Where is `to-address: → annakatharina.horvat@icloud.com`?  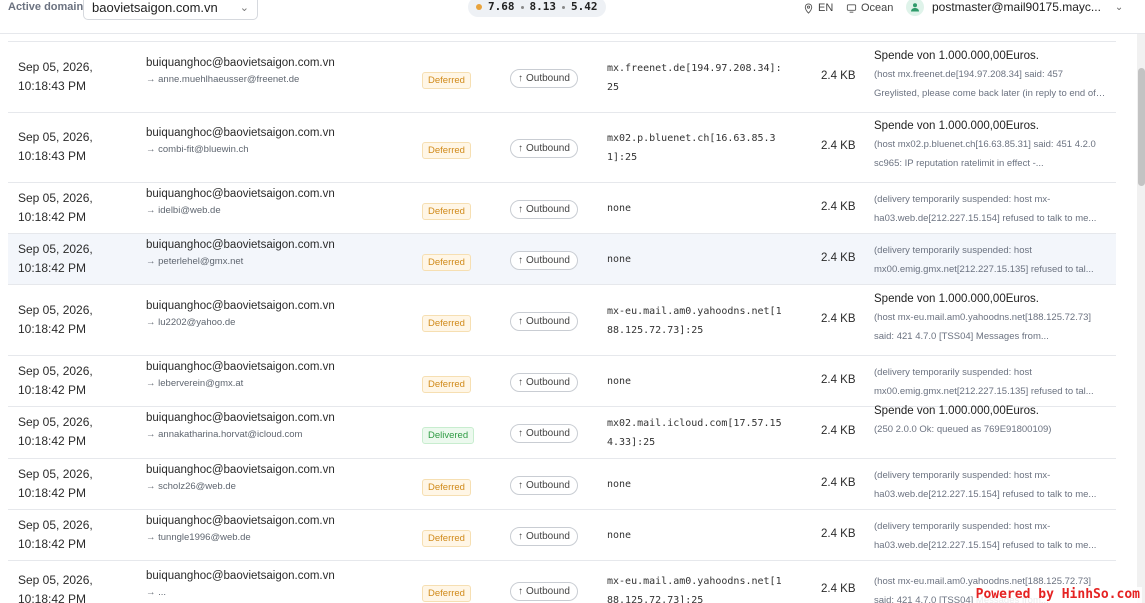
to-address: → annakatharina.horvat@icloud.com is located at coordinates (224, 434).